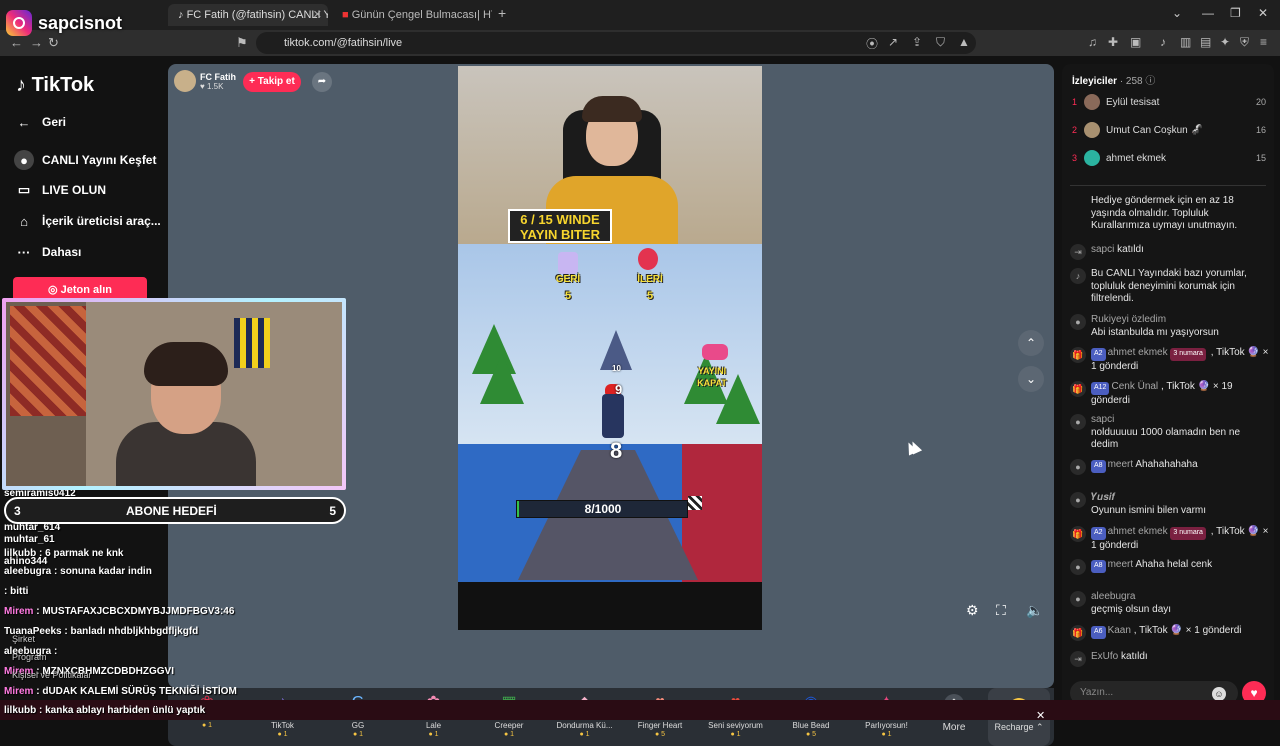 Image resolution: width=1280 pixels, height=746 pixels. What do you see at coordinates (1113, 596) in the screenshot?
I see `chat-username: aleebugra` at bounding box center [1113, 596].